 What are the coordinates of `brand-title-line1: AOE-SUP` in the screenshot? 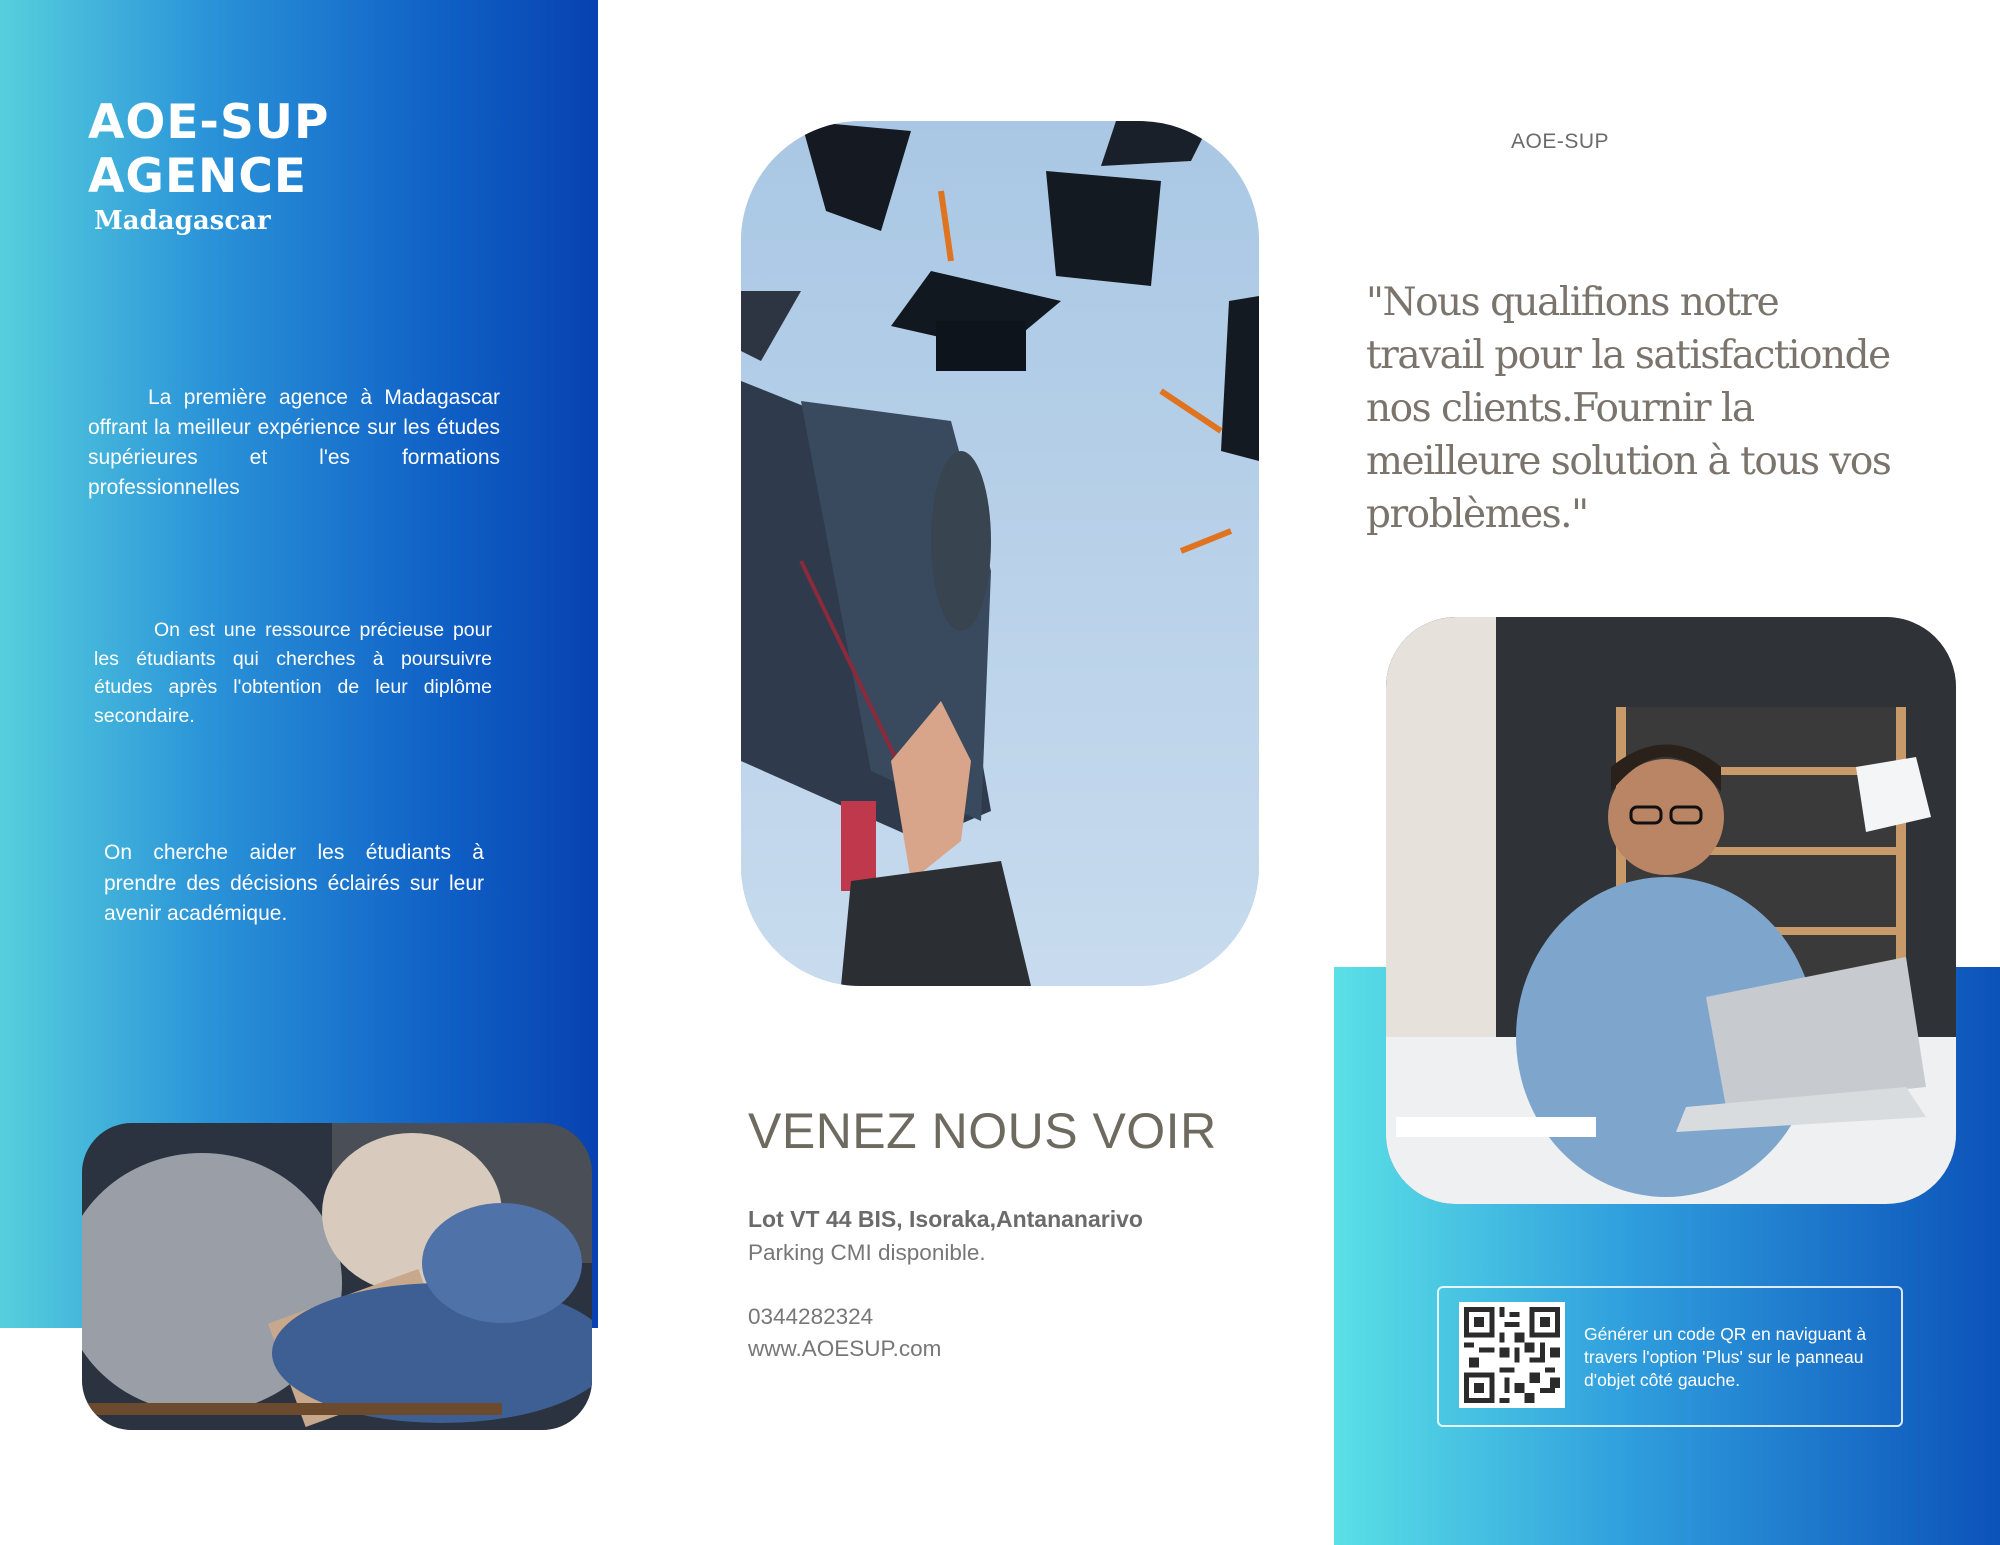 It's located at (209, 122).